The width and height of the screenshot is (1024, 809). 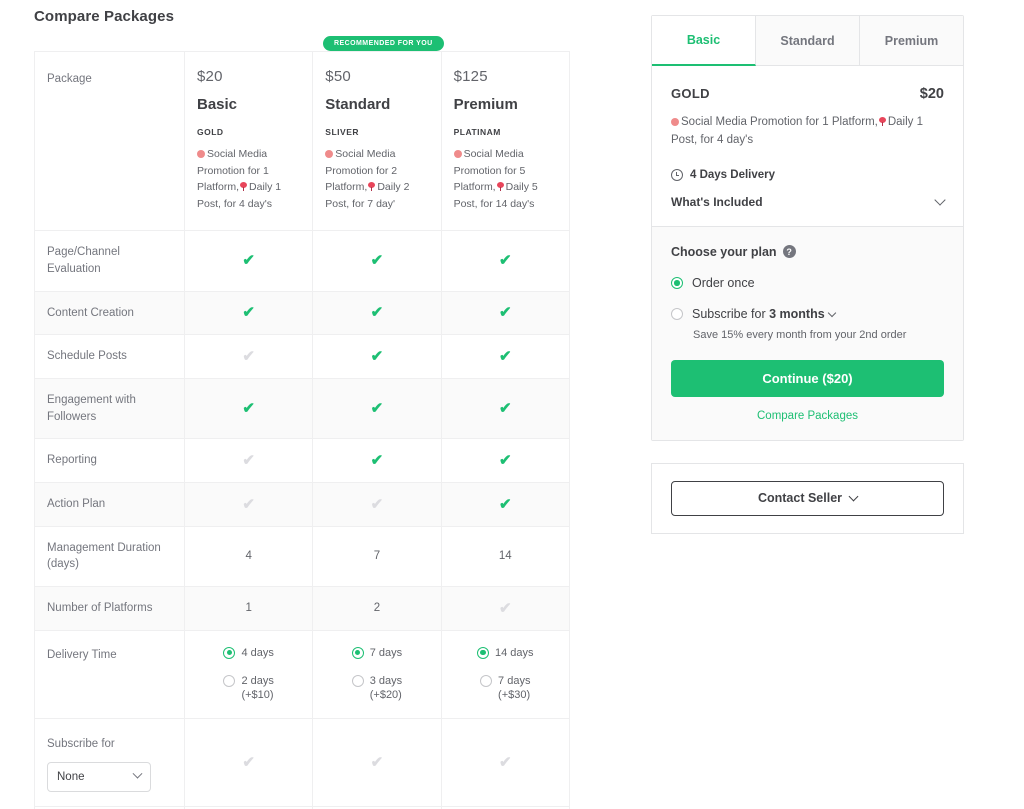 What do you see at coordinates (677, 314) in the screenshot?
I see `radio-subscribe` at bounding box center [677, 314].